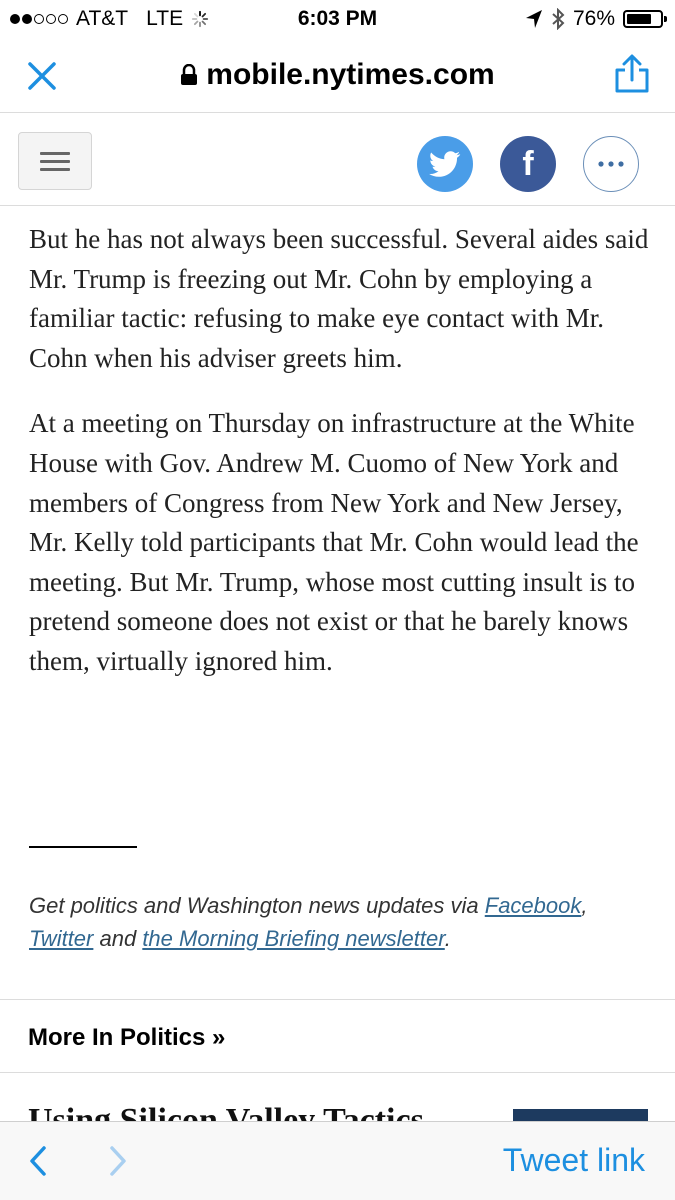  What do you see at coordinates (337, 159) in the screenshot?
I see `site-toolbar: f` at bounding box center [337, 159].